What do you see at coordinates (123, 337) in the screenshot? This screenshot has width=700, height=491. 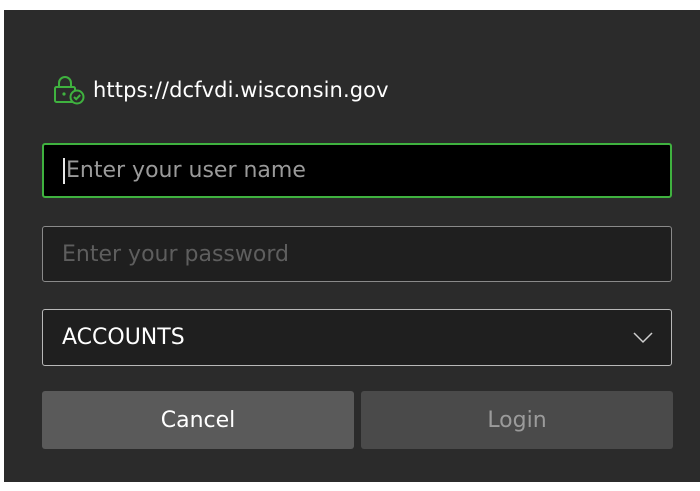 I see `domain-select-value: ACCOUNTS` at bounding box center [123, 337].